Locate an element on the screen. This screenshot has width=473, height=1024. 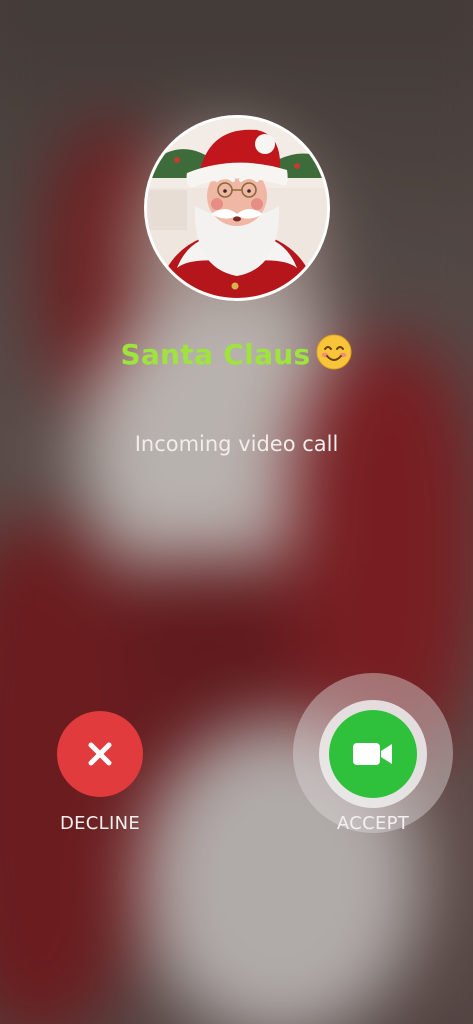
caller-avatar is located at coordinates (237, 208).